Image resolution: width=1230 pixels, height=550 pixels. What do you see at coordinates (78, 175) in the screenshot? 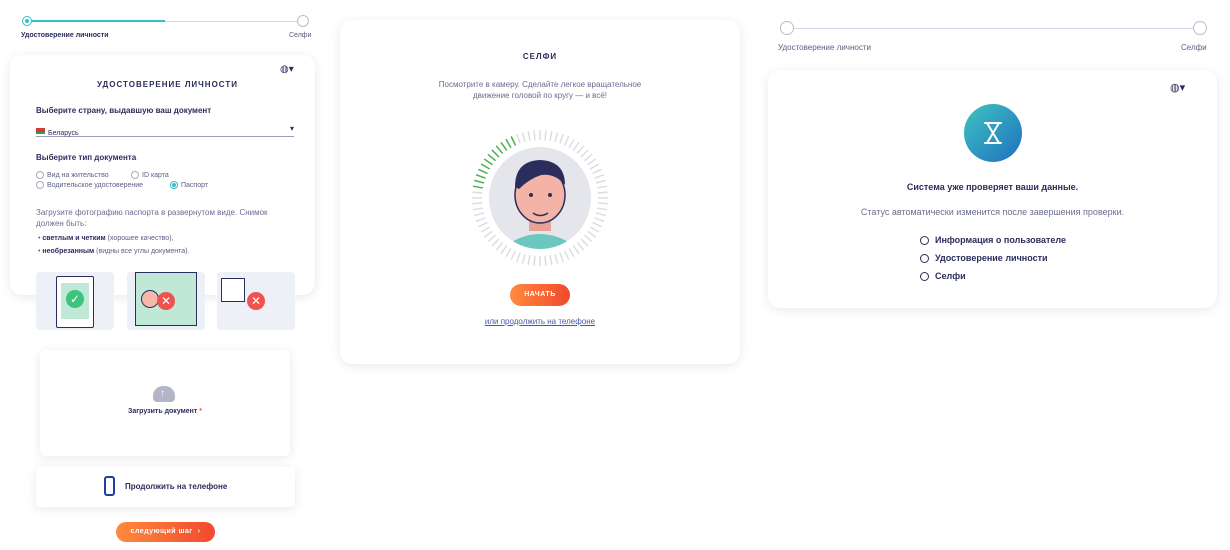
I see `doctype-option-label: Вид на жительство` at bounding box center [78, 175].